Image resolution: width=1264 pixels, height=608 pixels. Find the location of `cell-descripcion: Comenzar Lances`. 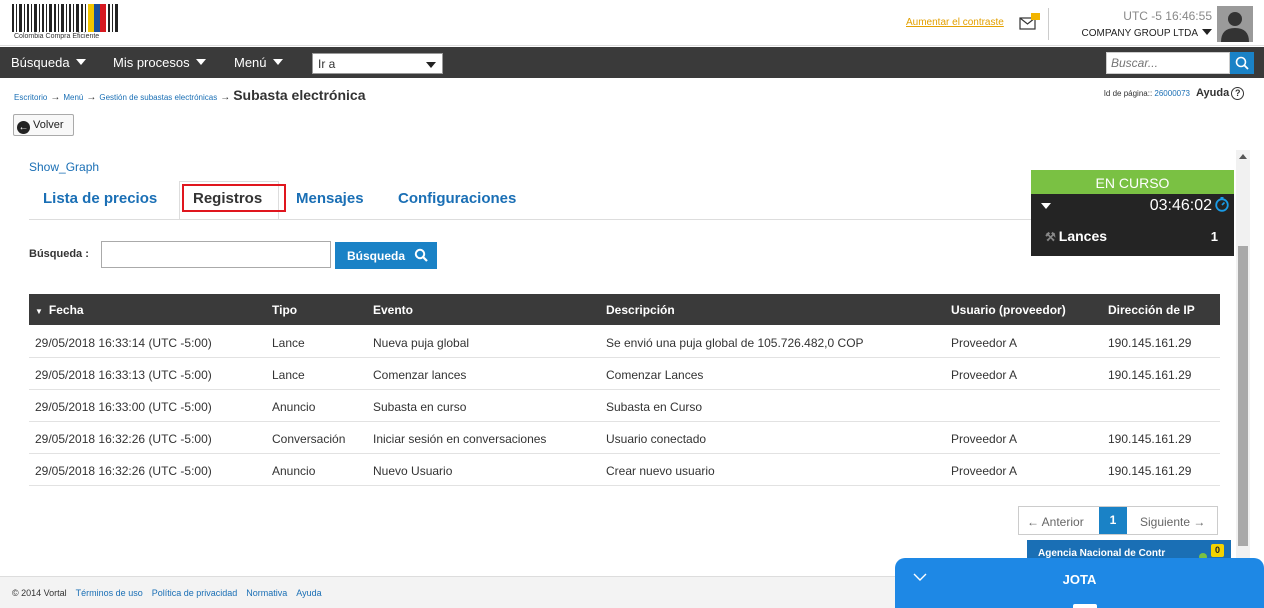

cell-descripcion: Comenzar Lances is located at coordinates (655, 375).